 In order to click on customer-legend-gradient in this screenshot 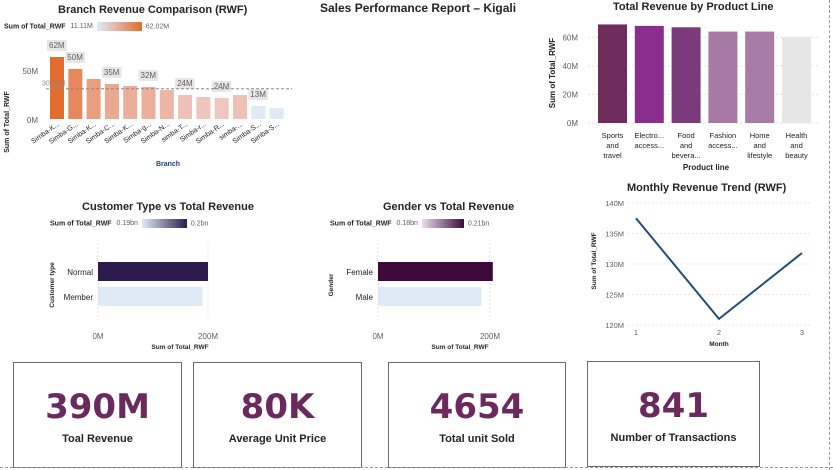, I will do `click(164, 223)`.